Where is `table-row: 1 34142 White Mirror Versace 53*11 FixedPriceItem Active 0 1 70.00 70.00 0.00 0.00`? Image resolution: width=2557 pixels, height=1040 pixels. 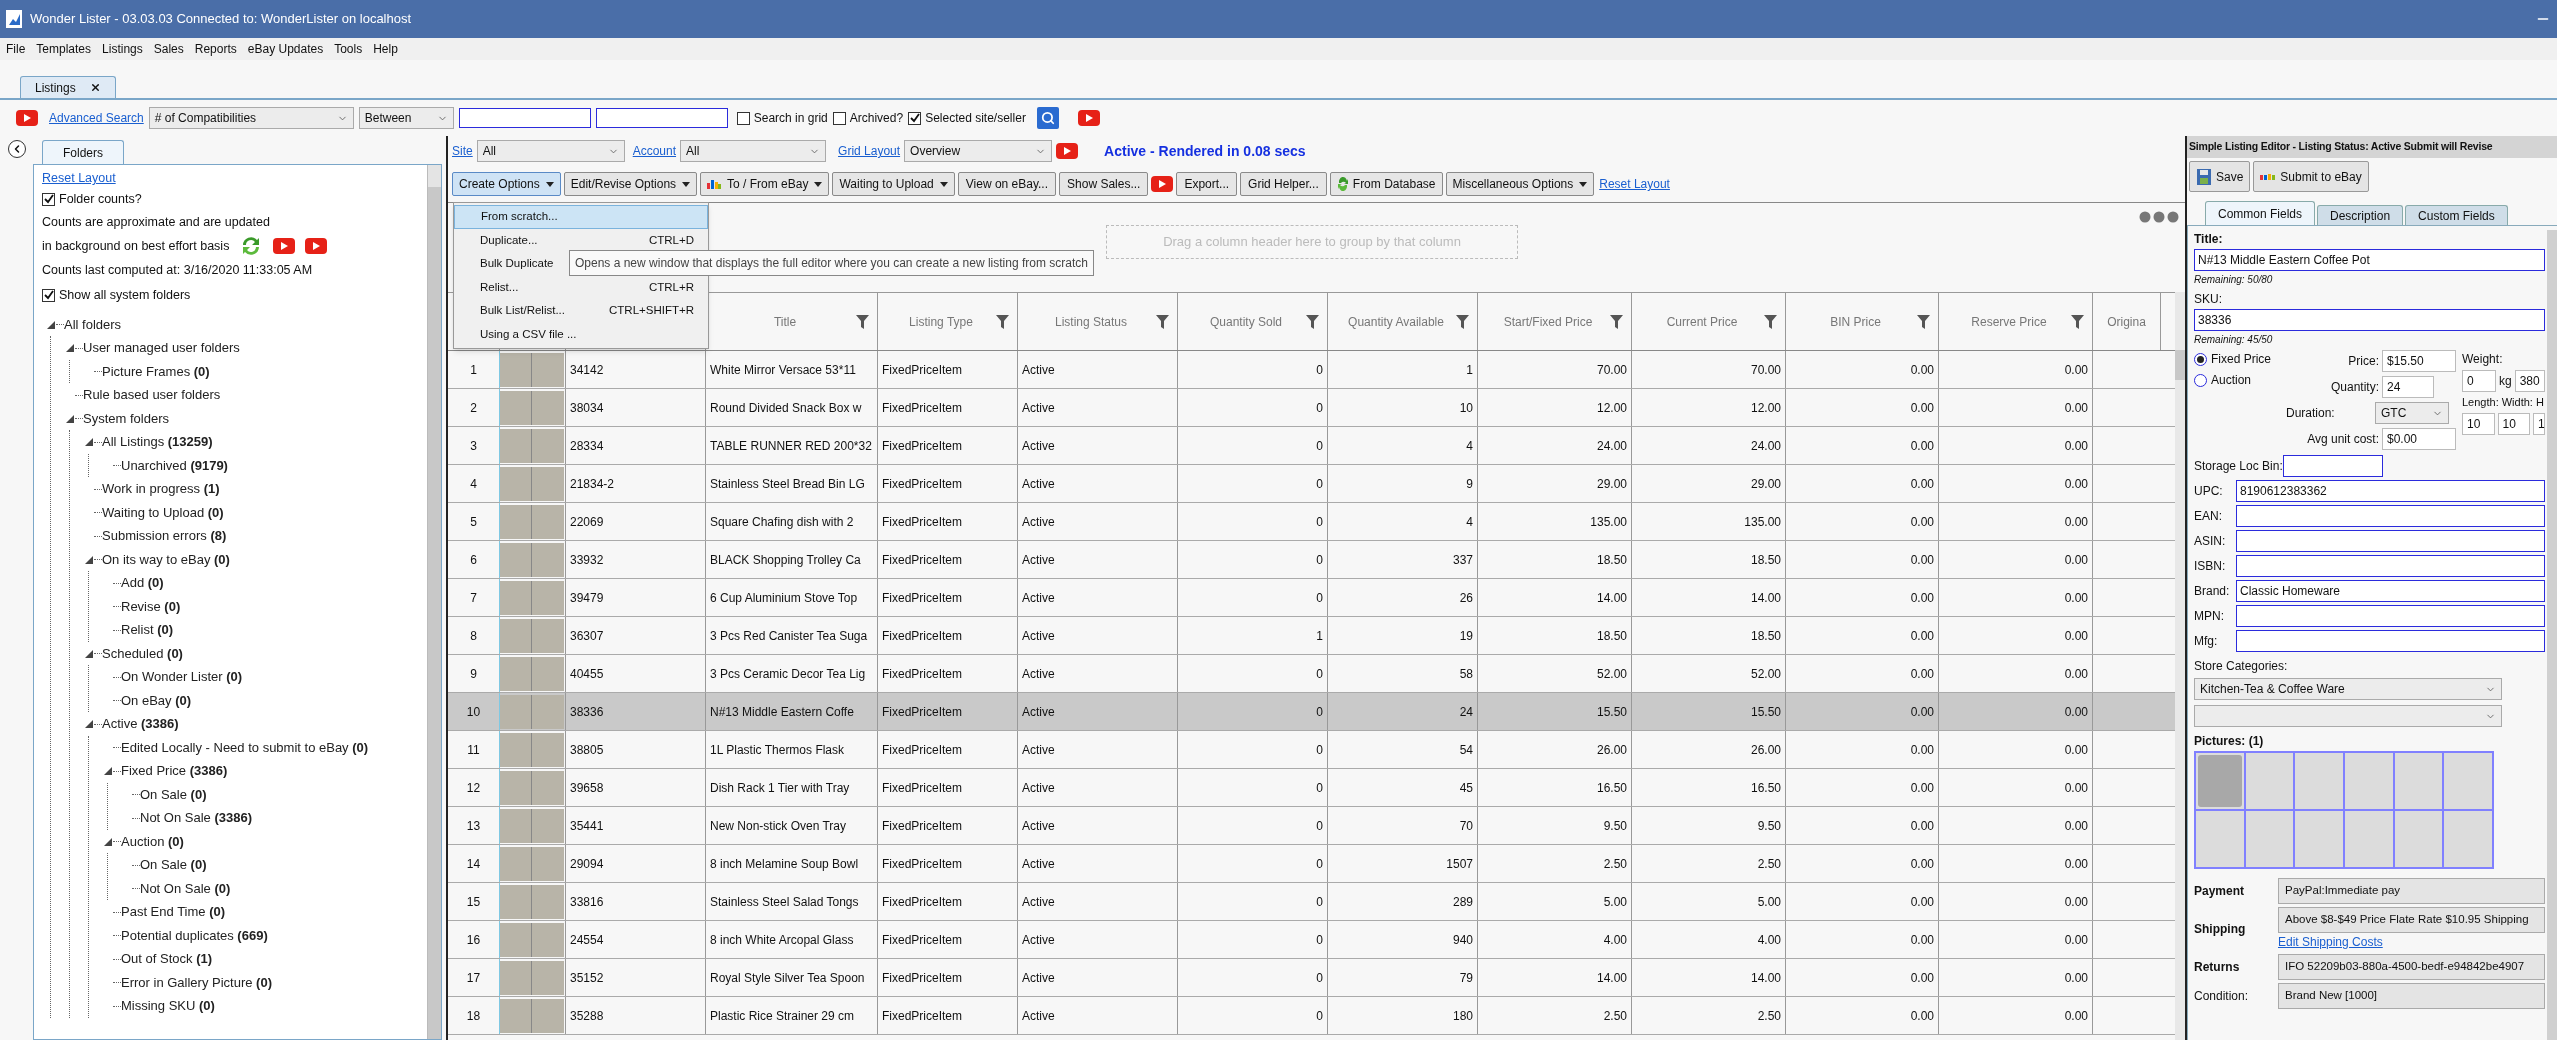 table-row: 1 34142 White Mirror Versace 53*11 FixedPriceItem Active 0 1 70.00 70.00 0.00 0.00 is located at coordinates (1311, 370).